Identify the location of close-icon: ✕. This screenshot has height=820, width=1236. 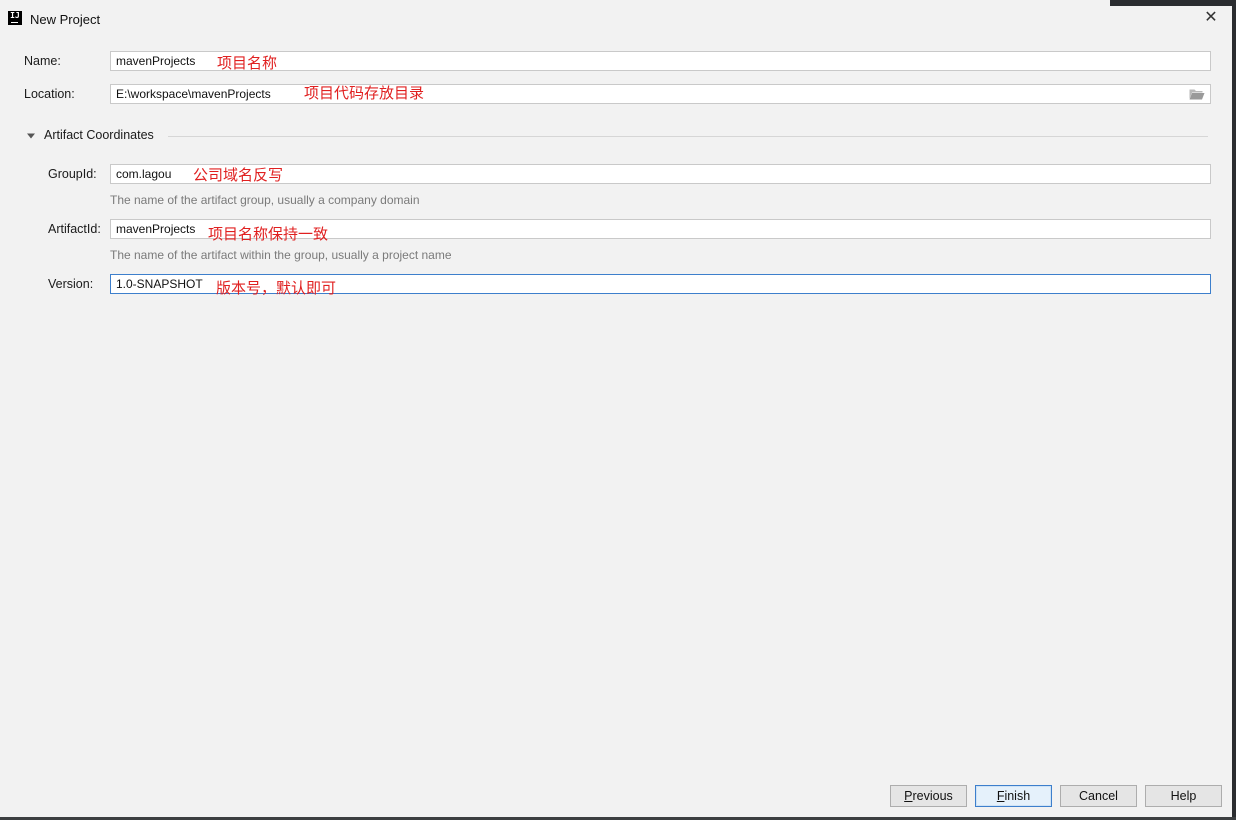
(1211, 18).